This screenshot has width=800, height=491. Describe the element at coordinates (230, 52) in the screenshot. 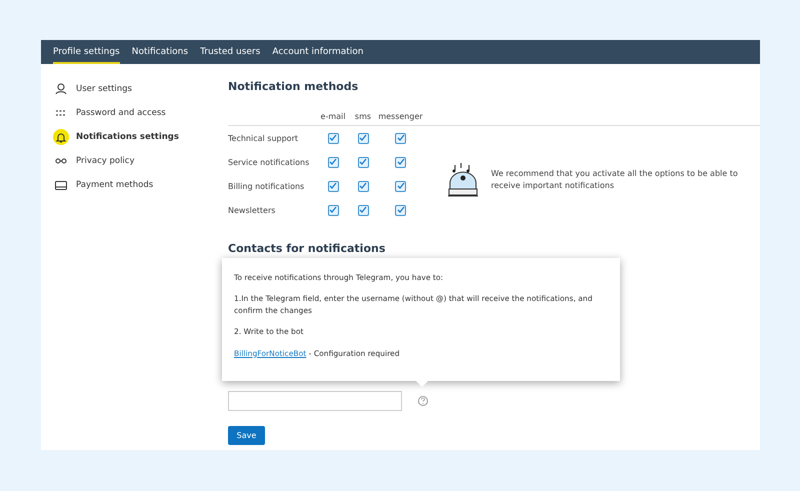

I see `nav-tab: Trusted users` at that location.